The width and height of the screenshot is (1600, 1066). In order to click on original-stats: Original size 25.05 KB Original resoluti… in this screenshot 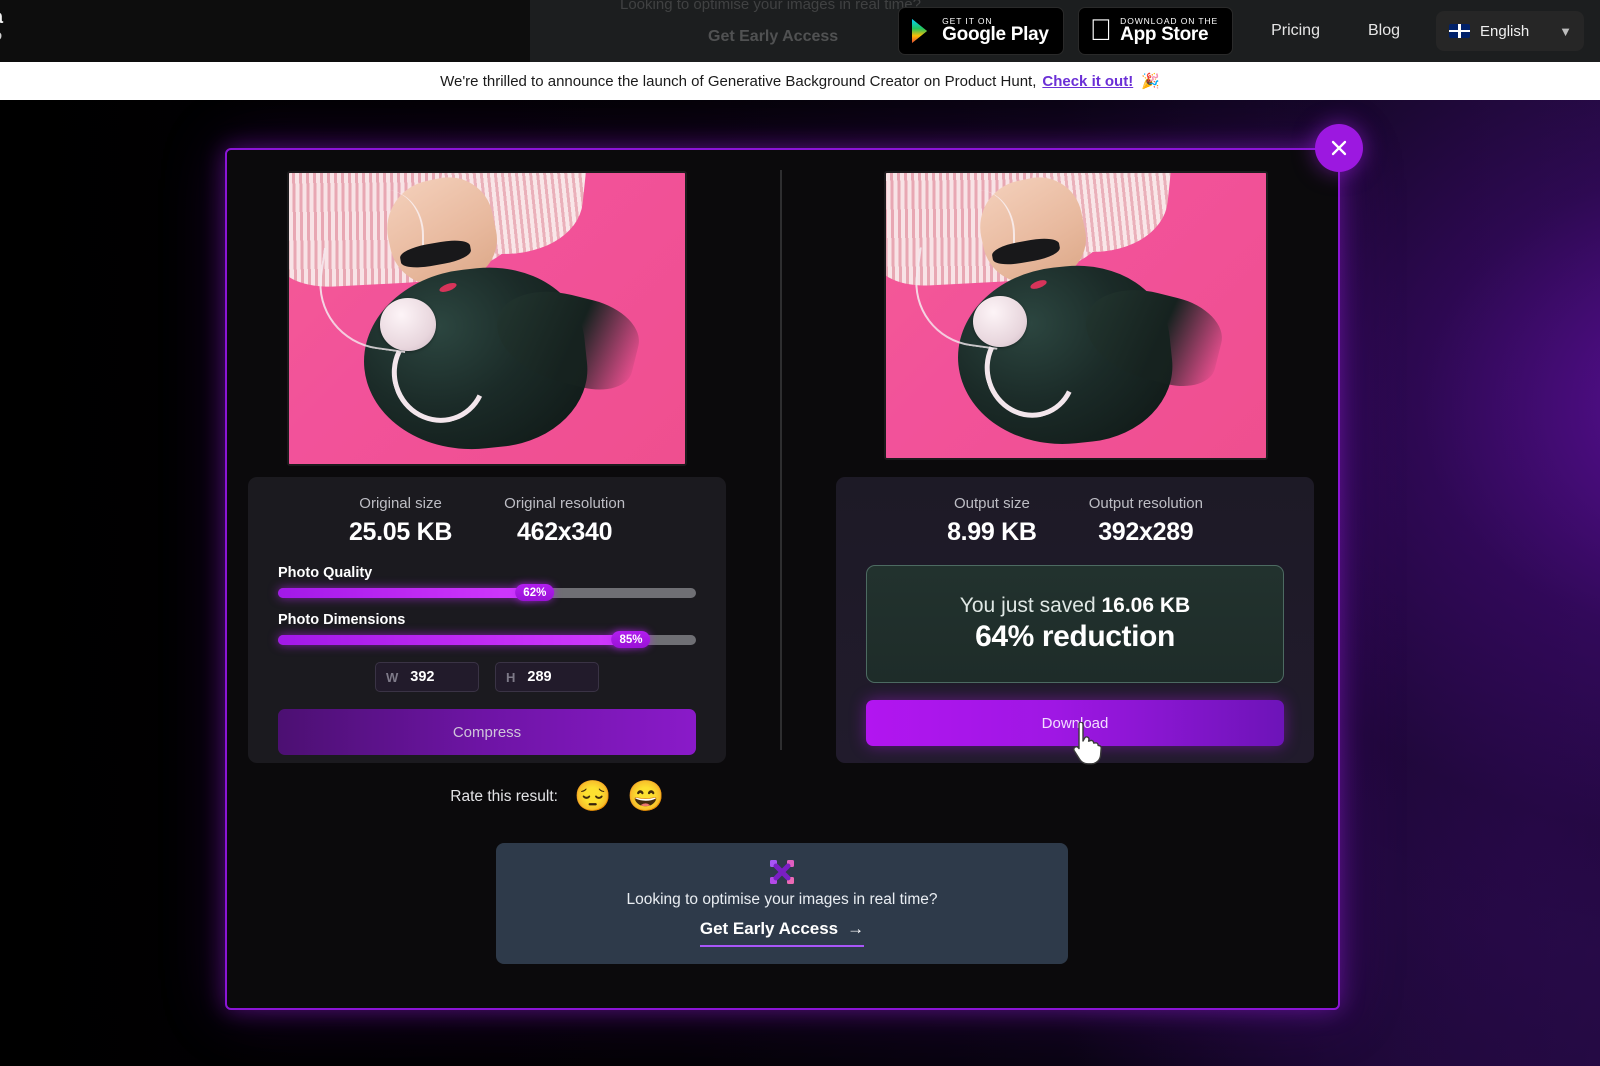, I will do `click(487, 523)`.